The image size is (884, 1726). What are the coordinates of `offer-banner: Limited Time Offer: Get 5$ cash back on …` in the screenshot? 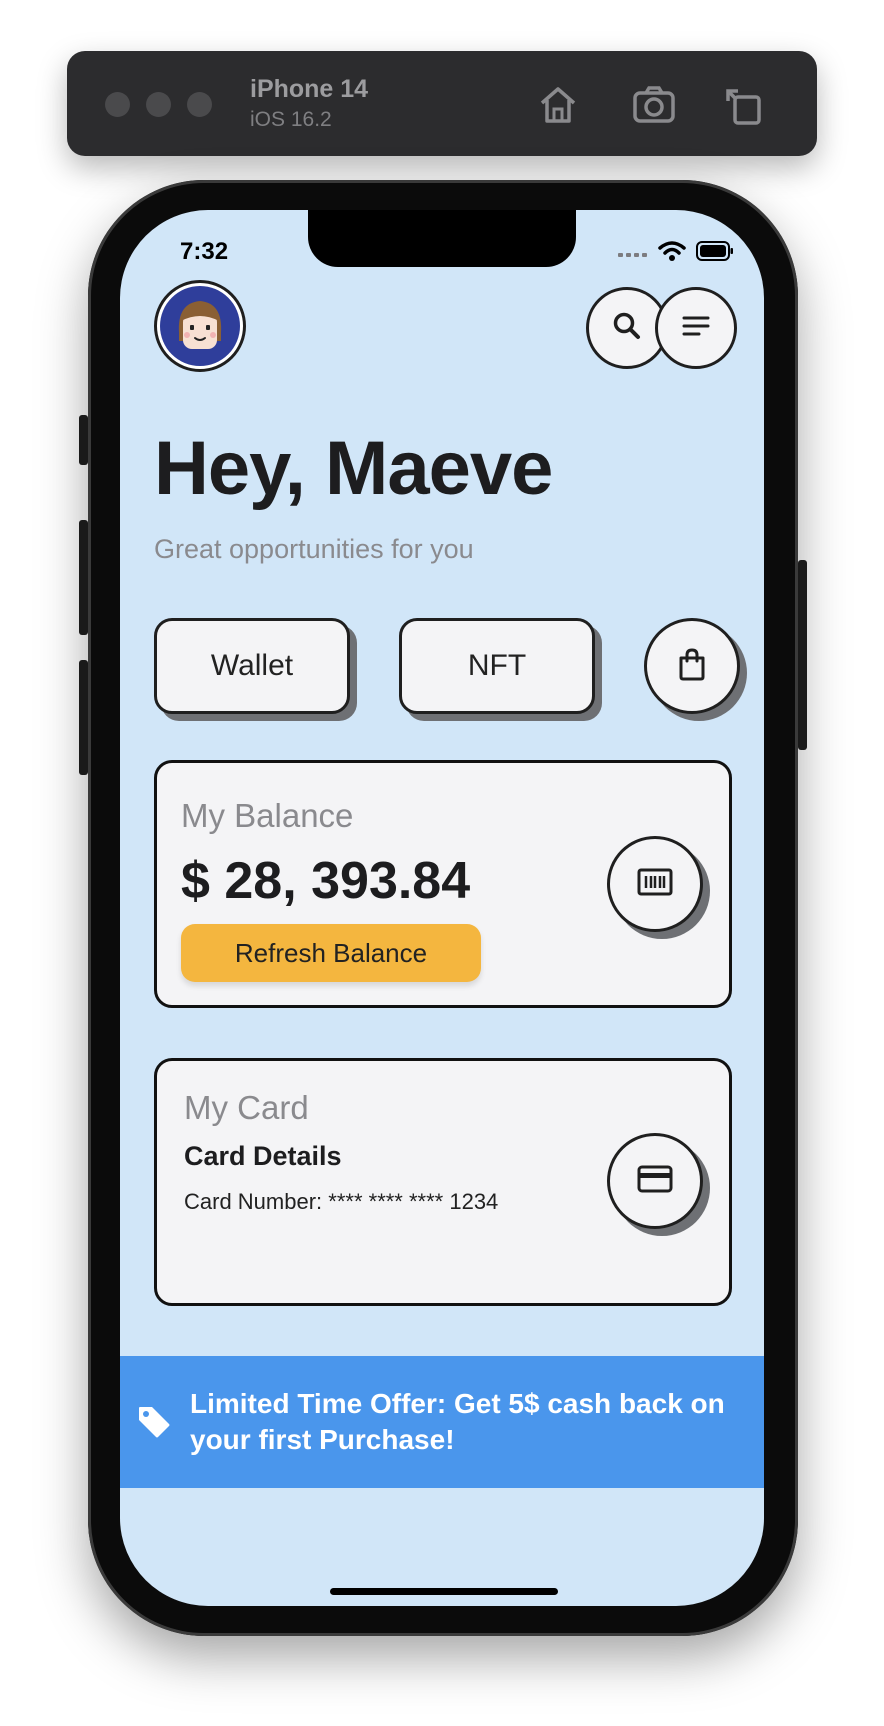 It's located at (442, 1422).